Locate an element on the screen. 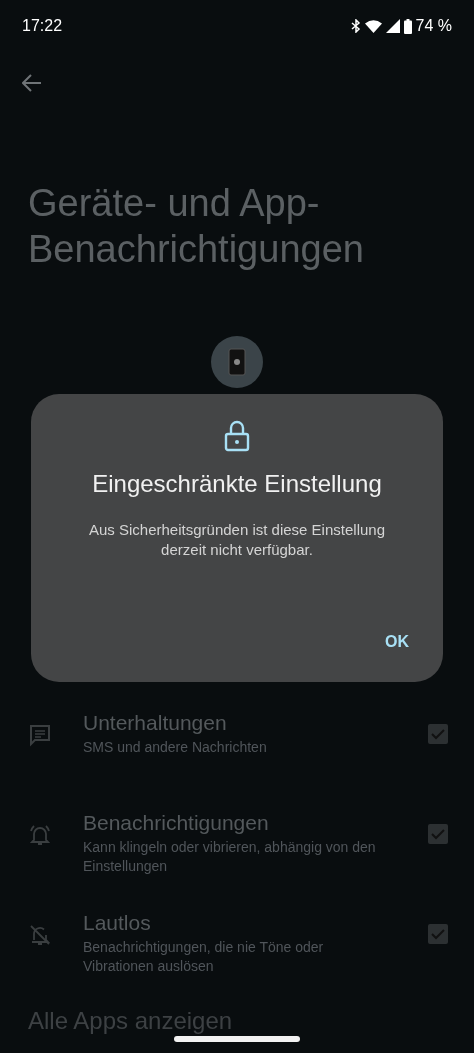  message-icon is located at coordinates (40, 734).